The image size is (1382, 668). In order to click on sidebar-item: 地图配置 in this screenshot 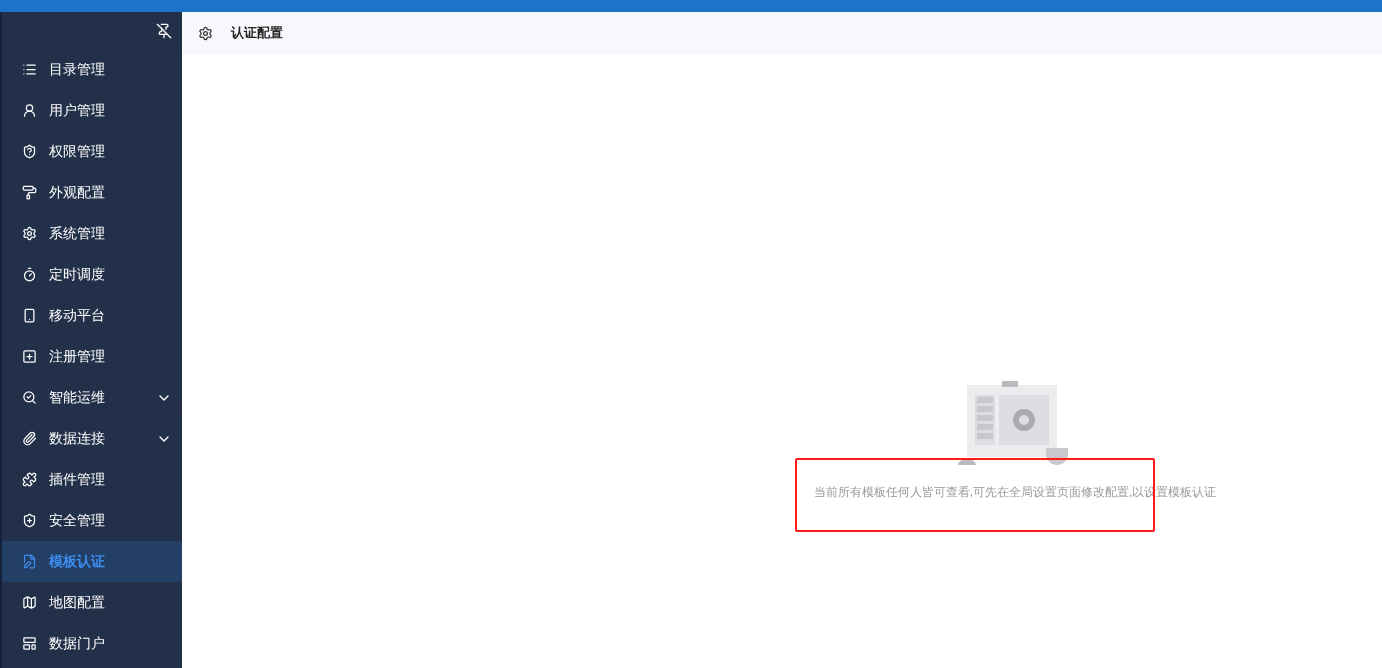, I will do `click(92, 602)`.